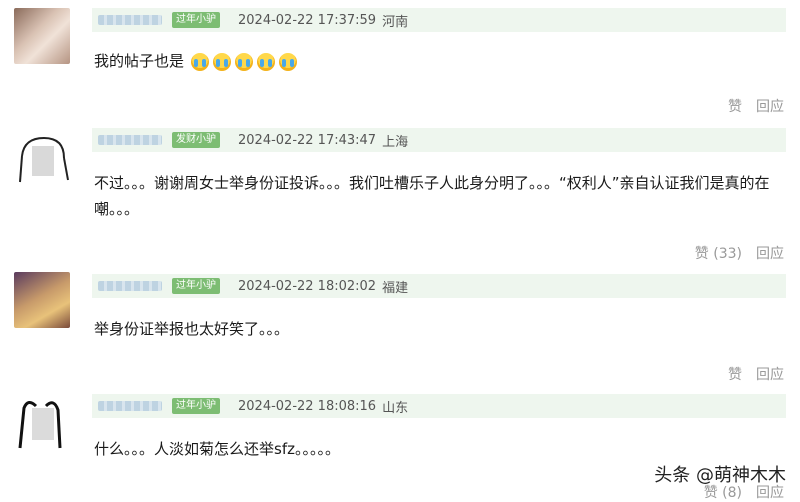 The image size is (800, 502). Describe the element at coordinates (395, 142) in the screenshot. I see `comment-location: 上海` at that location.